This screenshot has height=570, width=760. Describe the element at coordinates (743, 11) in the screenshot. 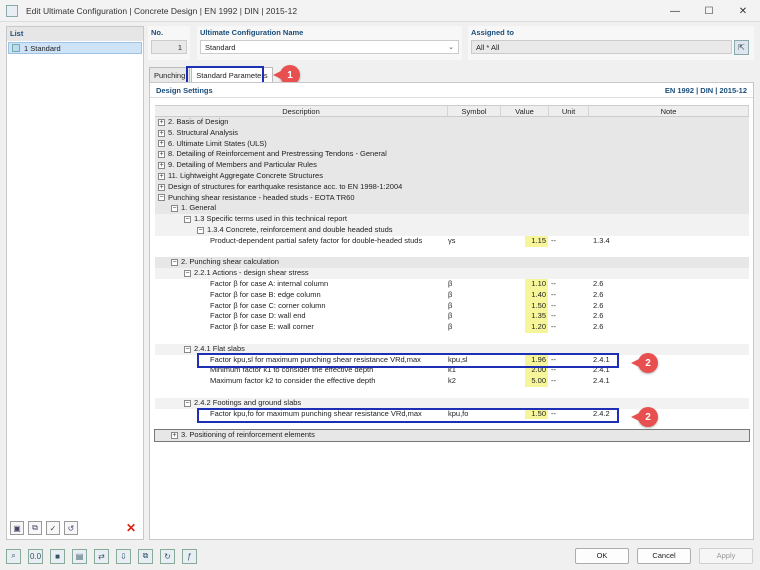

I see `close-button: ✕` at that location.